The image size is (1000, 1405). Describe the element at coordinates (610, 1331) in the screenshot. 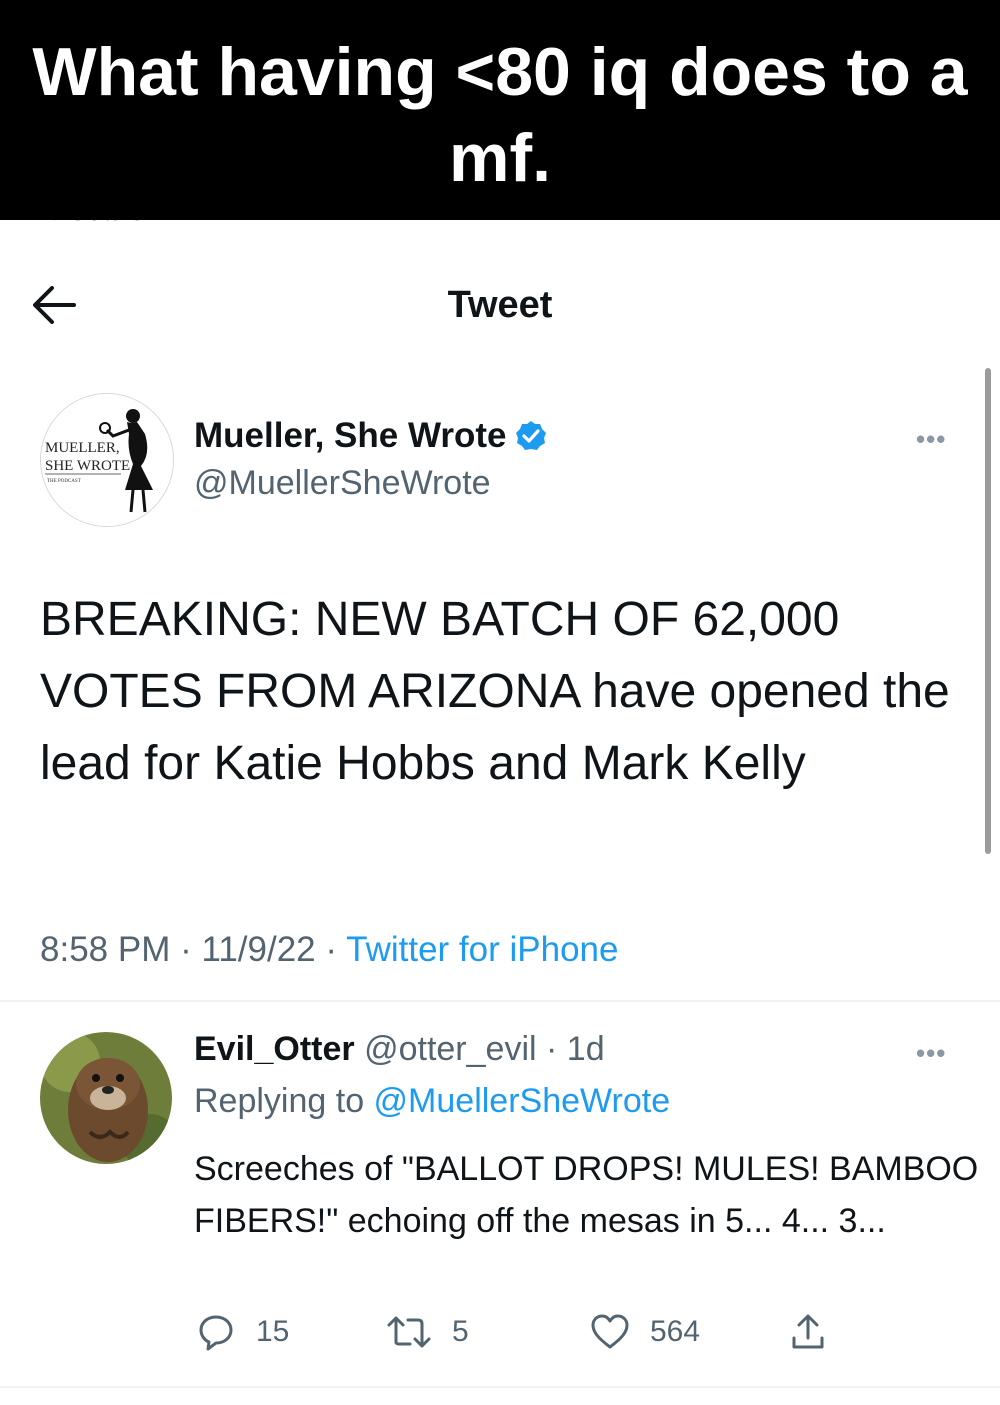

I see `heart-icon` at that location.